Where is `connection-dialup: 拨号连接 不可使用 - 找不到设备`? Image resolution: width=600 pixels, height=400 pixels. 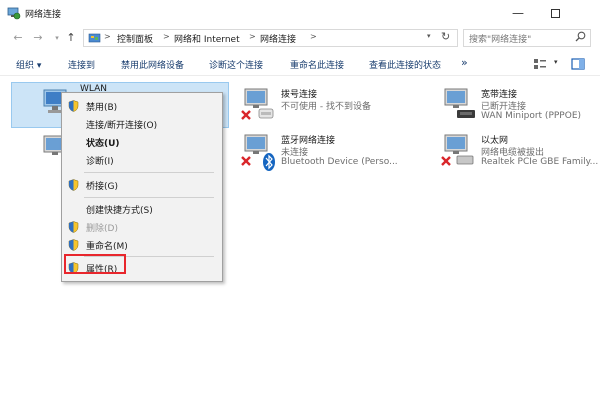 connection-dialup: 拨号连接 不可使用 - 找不到设备 is located at coordinates (331, 109).